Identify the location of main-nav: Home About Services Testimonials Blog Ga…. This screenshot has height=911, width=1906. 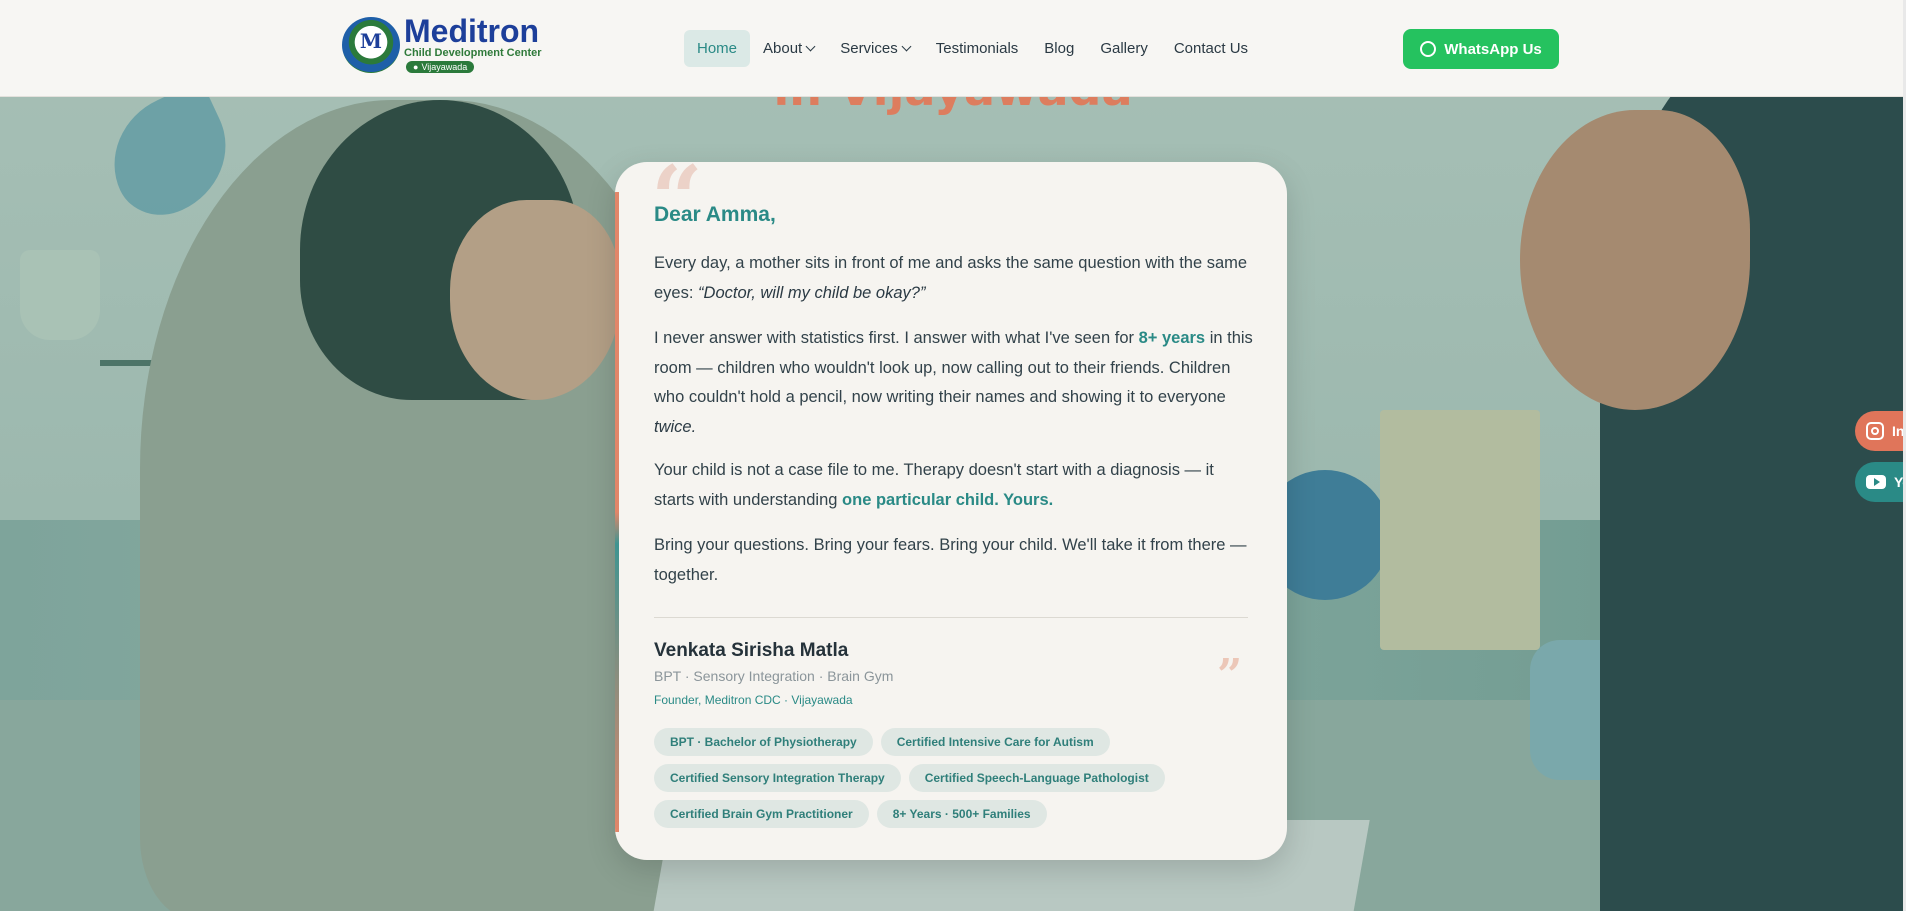
(972, 48).